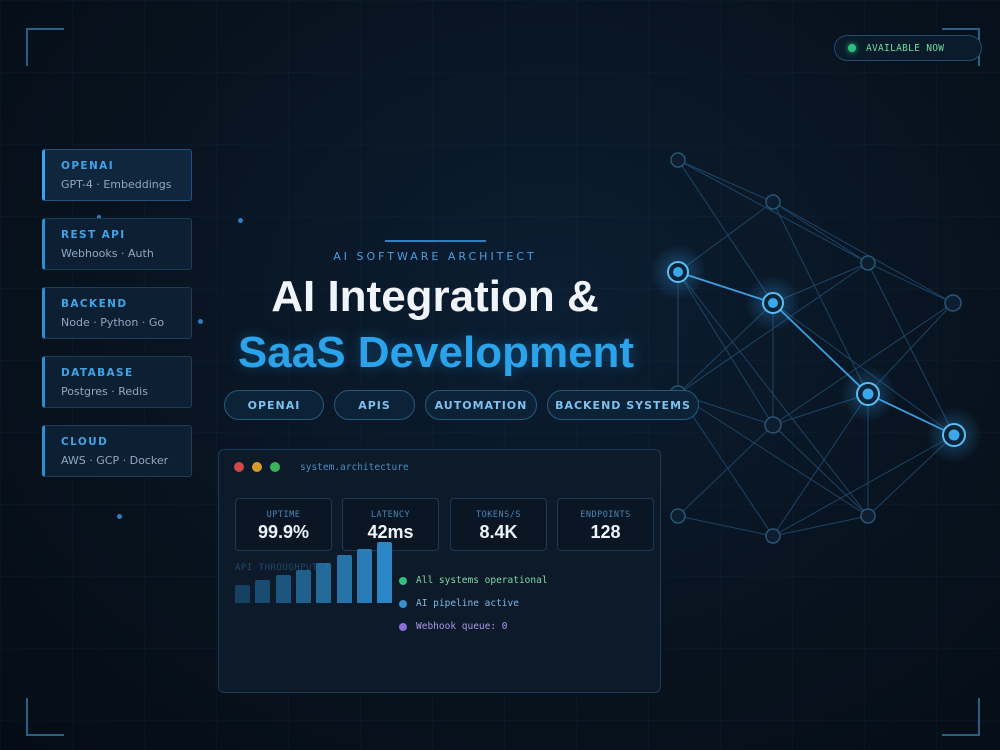 The width and height of the screenshot is (1000, 750). Describe the element at coordinates (115, 460) in the screenshot. I see `sidebar-item-detail: AWS · GCP · Docker` at that location.